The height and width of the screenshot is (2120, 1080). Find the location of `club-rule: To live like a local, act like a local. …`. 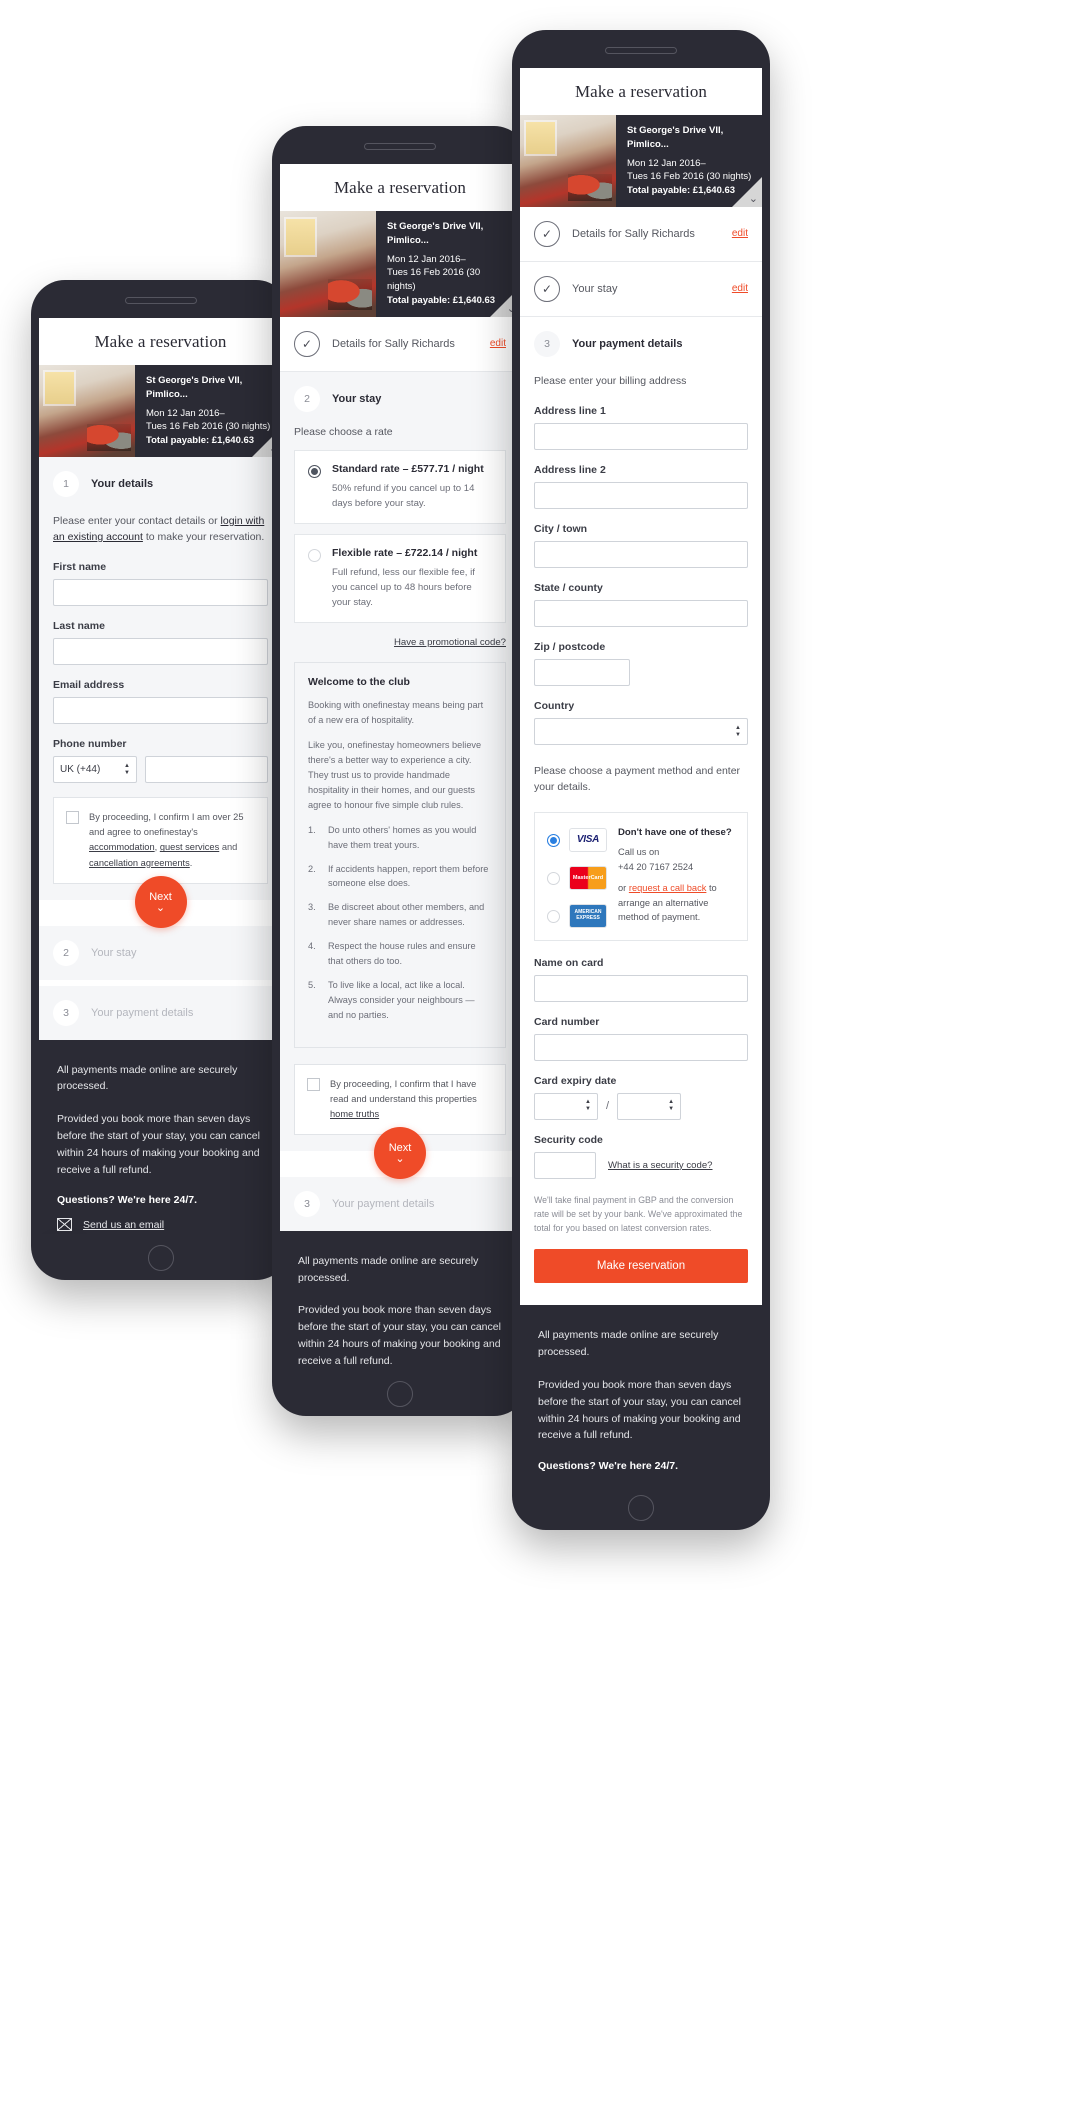

club-rule: To live like a local, act like a local. … is located at coordinates (391, 999).